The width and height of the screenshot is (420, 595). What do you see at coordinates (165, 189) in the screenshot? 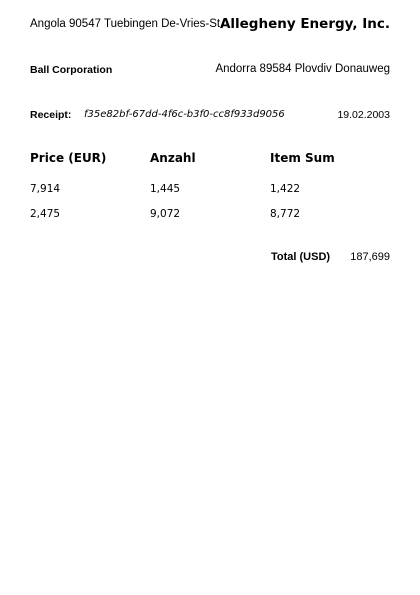
I see `table-cell-quantity: 1,445` at bounding box center [165, 189].